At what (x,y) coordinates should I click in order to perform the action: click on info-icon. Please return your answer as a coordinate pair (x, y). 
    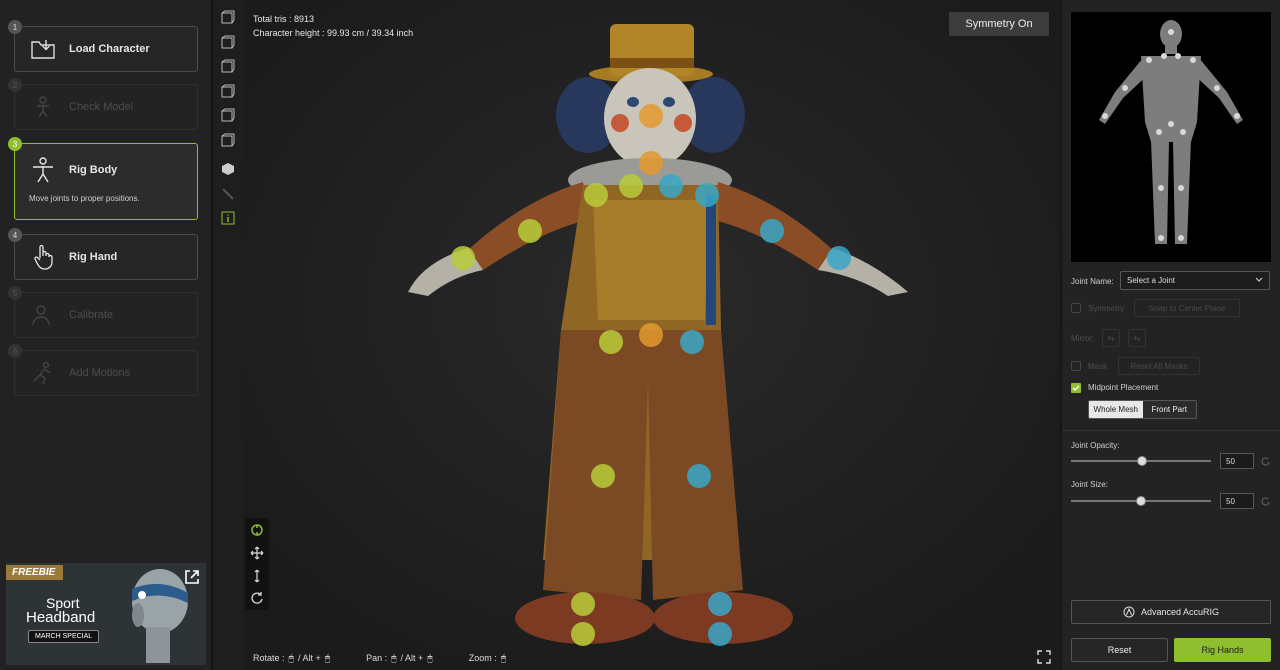
    Looking at the image, I should click on (228, 218).